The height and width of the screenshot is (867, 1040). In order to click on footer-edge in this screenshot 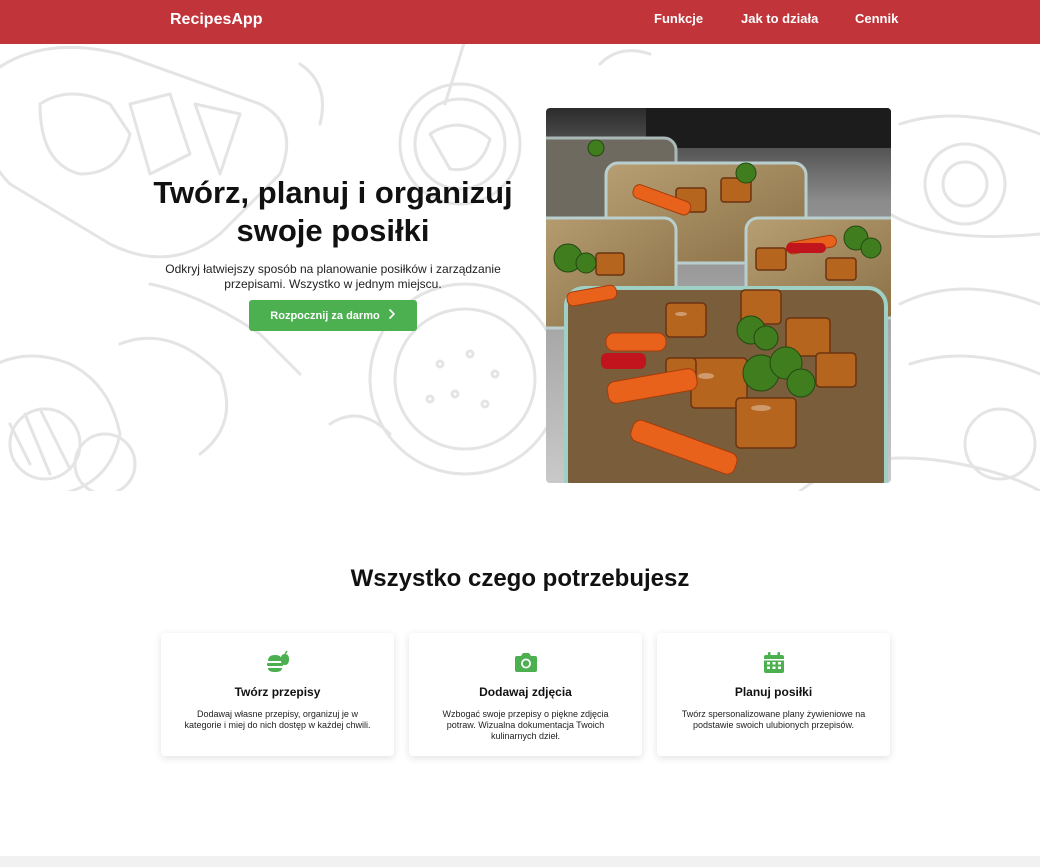, I will do `click(520, 861)`.